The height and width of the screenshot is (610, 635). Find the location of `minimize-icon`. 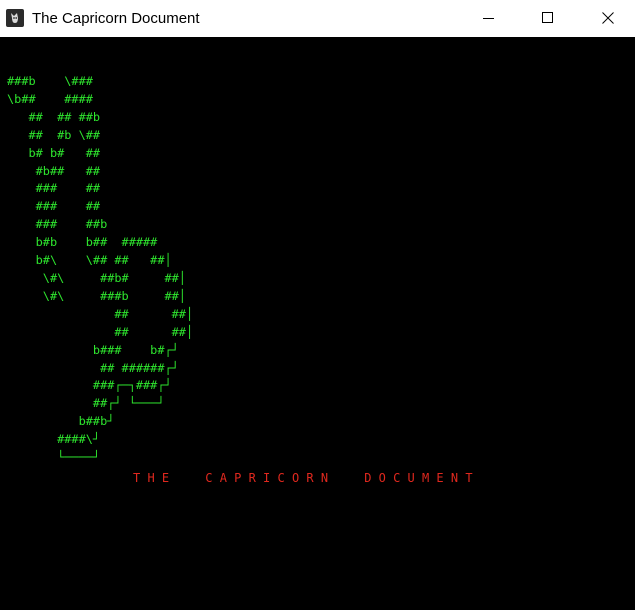

minimize-icon is located at coordinates (488, 18).